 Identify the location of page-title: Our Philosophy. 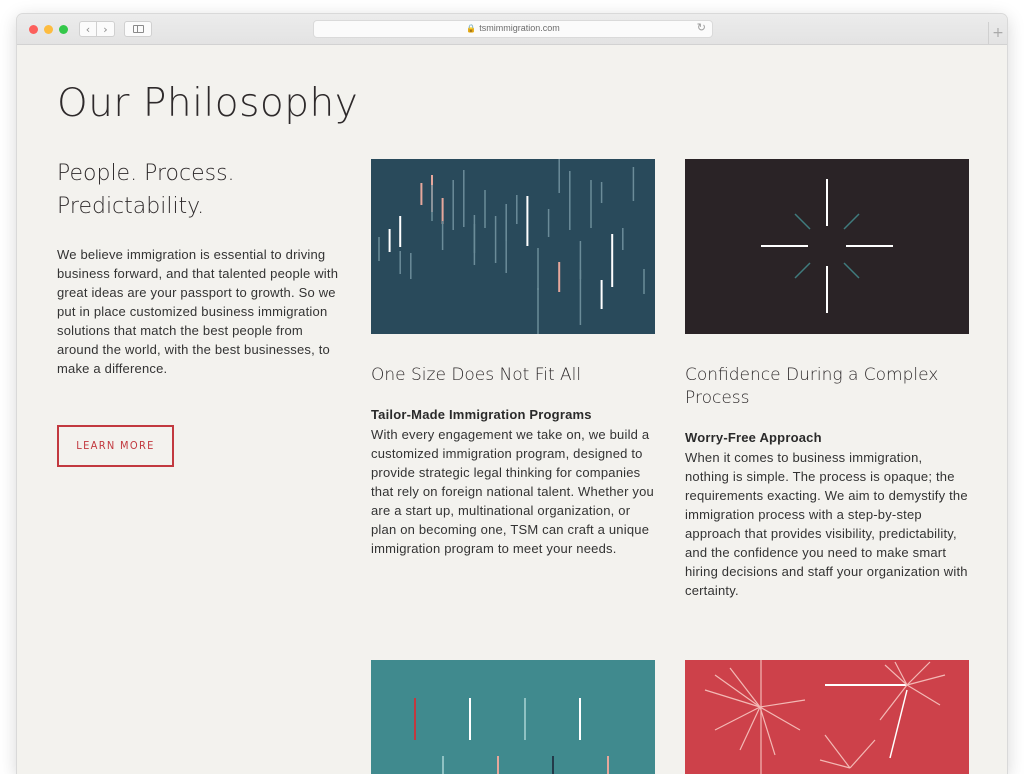
(208, 103).